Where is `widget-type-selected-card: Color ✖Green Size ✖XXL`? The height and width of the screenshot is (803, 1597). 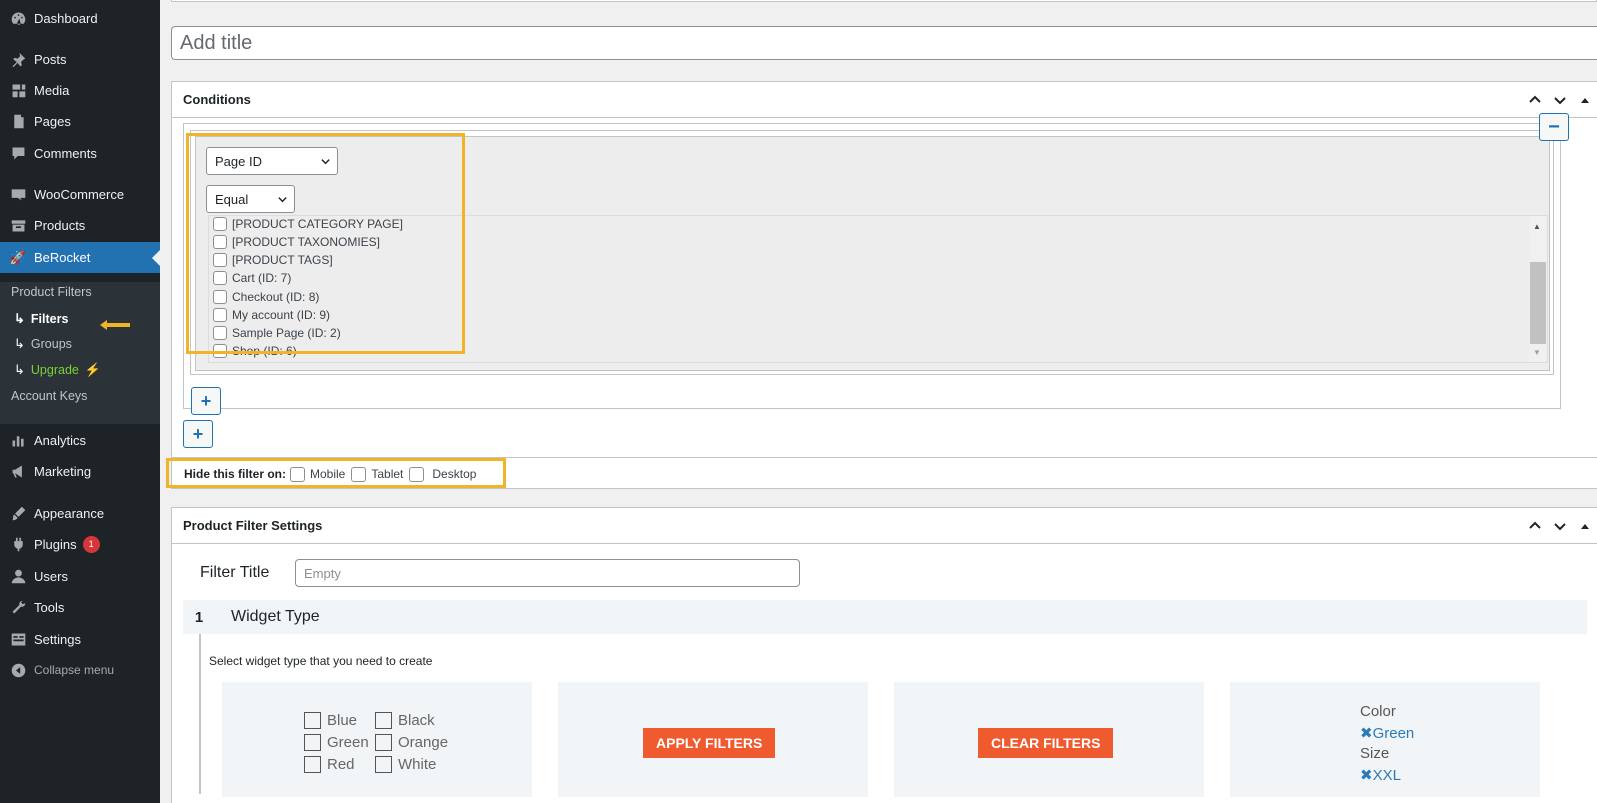
widget-type-selected-card: Color ✖Green Size ✖XXL is located at coordinates (1385, 739).